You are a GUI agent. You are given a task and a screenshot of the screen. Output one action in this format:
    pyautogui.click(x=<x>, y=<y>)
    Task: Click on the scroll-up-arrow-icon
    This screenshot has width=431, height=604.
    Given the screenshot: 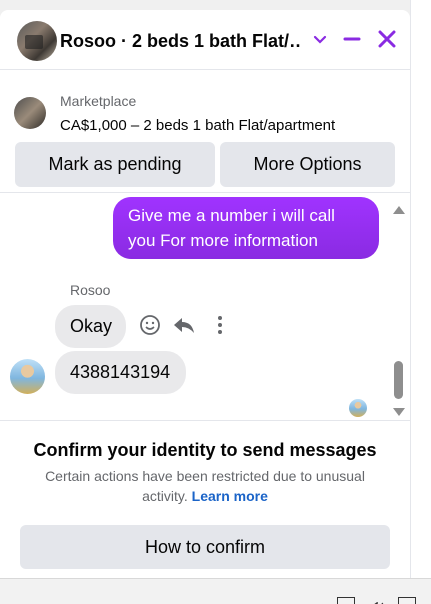 What is the action you would take?
    pyautogui.click(x=399, y=210)
    